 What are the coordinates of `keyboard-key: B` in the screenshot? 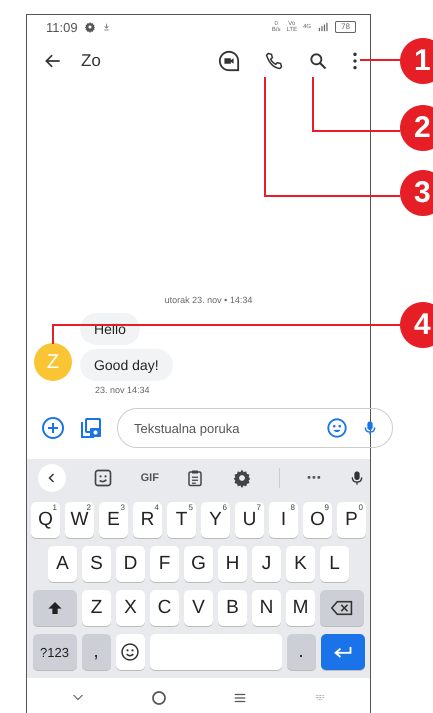 It's located at (232, 608).